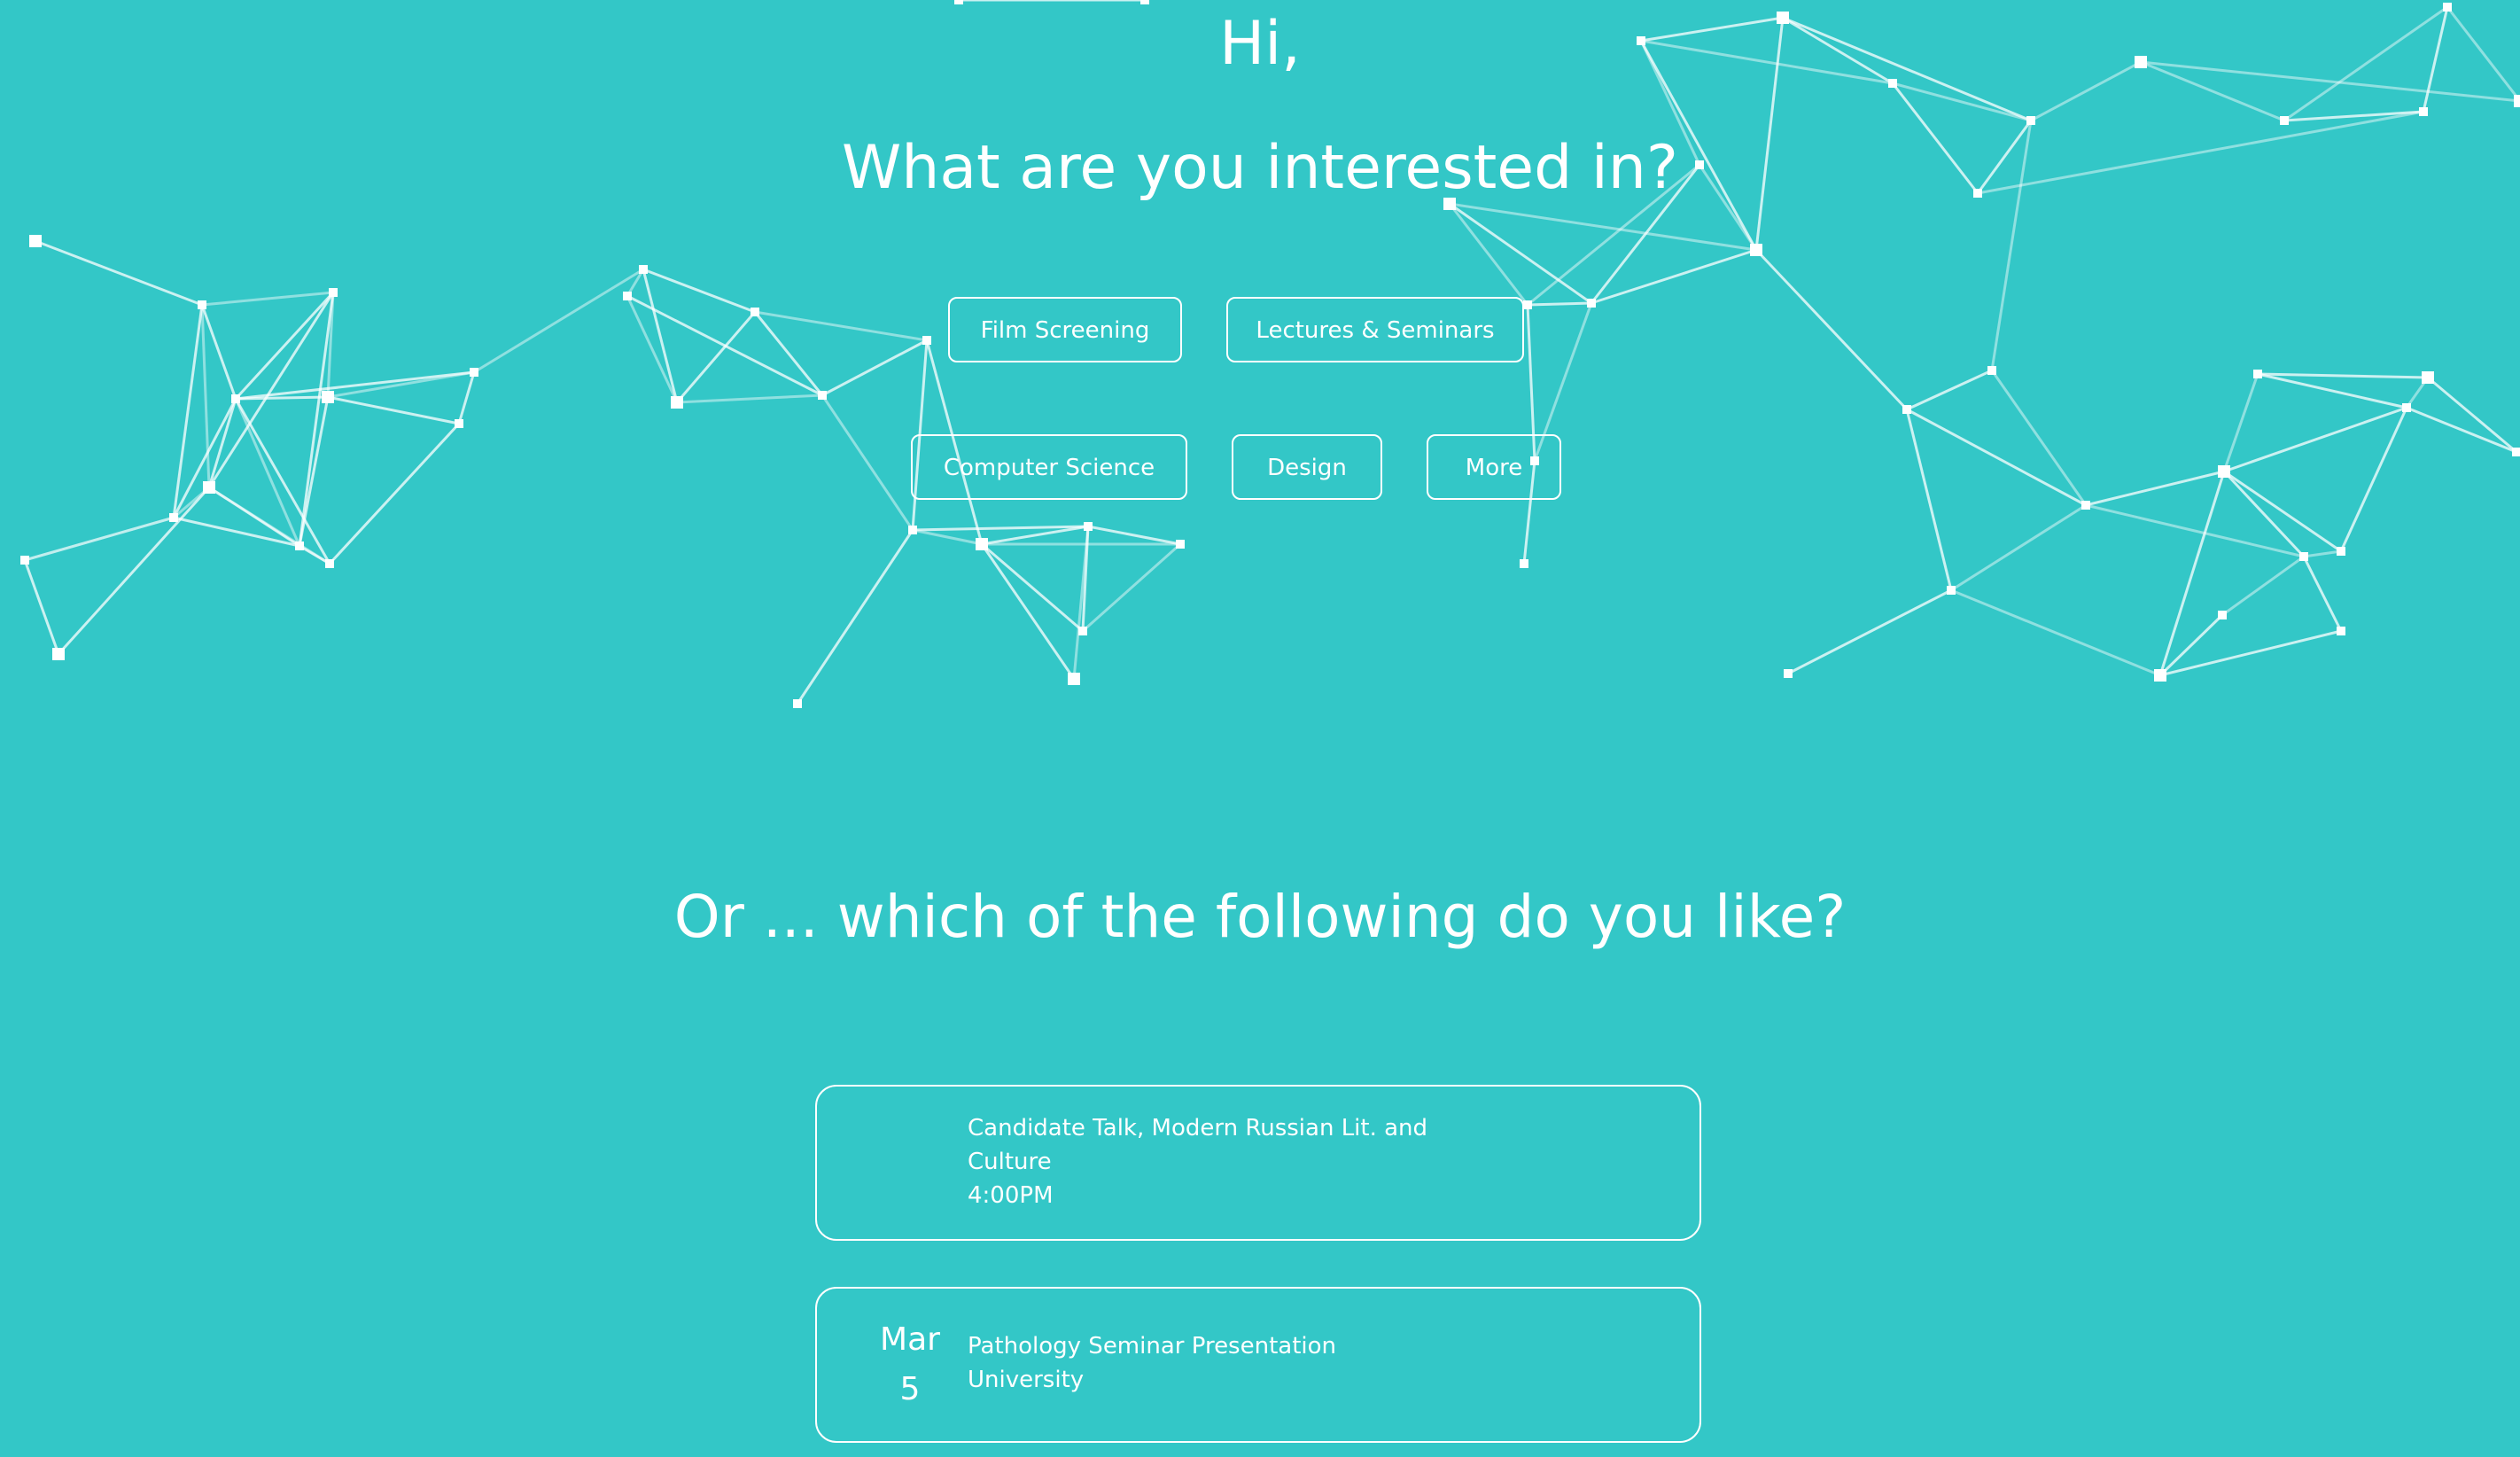 Image resolution: width=2520 pixels, height=1457 pixels. I want to click on event-title-line2: Culture, so click(1010, 1162).